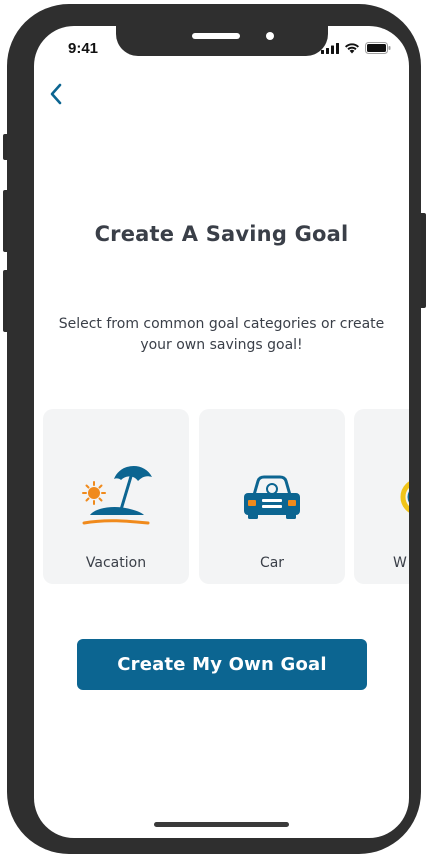 This screenshot has height=858, width=429. What do you see at coordinates (272, 563) in the screenshot?
I see `category-label: Car` at bounding box center [272, 563].